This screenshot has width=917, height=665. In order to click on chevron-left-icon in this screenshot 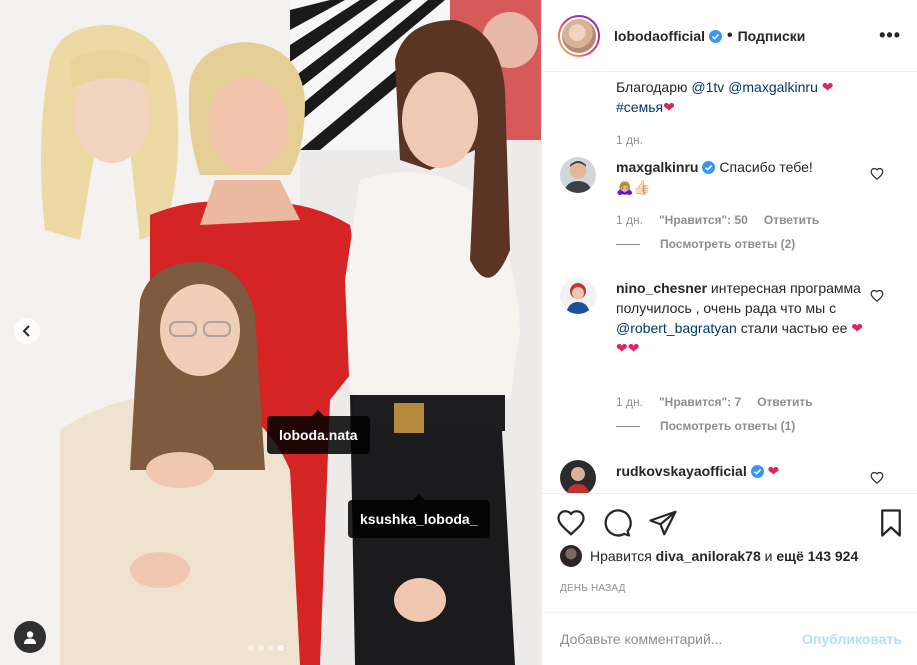, I will do `click(26, 331)`.